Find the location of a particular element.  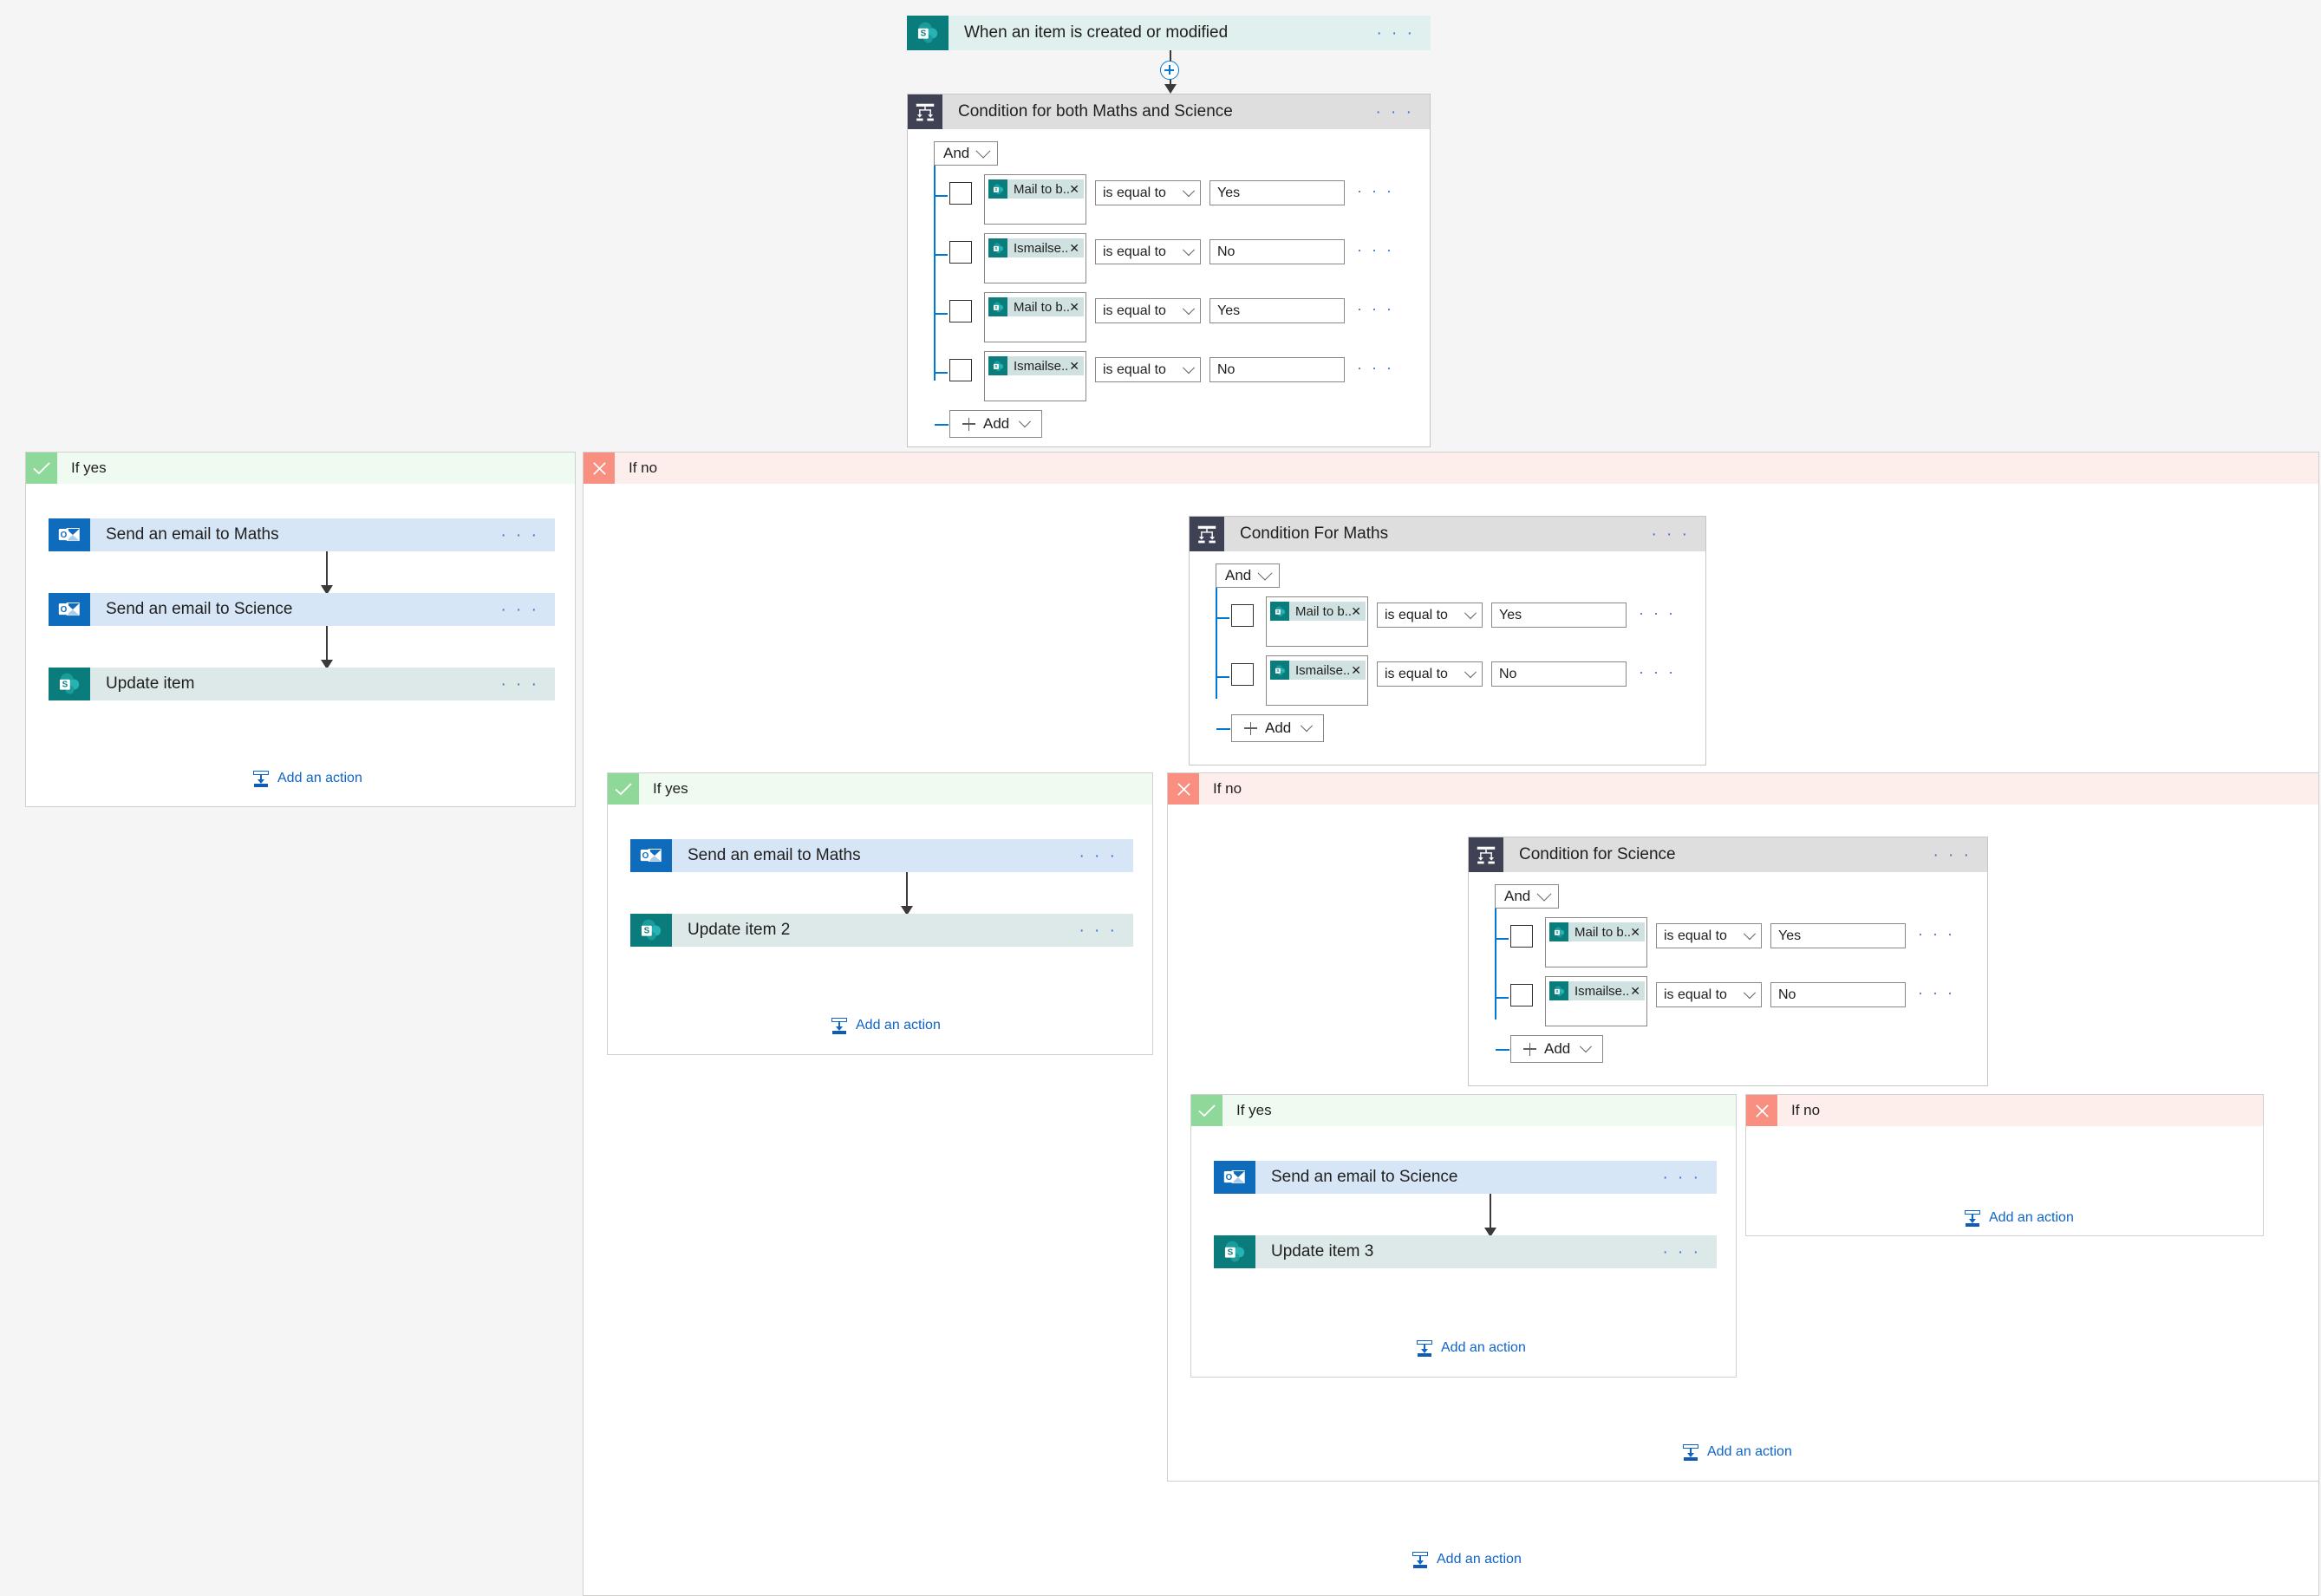

maths-condition-menu-button: · · · is located at coordinates (1670, 534).